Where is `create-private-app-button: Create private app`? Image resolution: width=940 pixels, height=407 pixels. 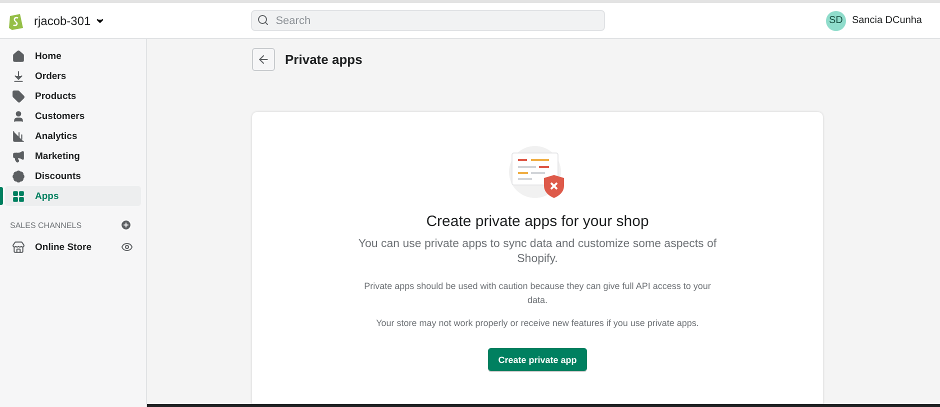 create-private-app-button: Create private app is located at coordinates (537, 359).